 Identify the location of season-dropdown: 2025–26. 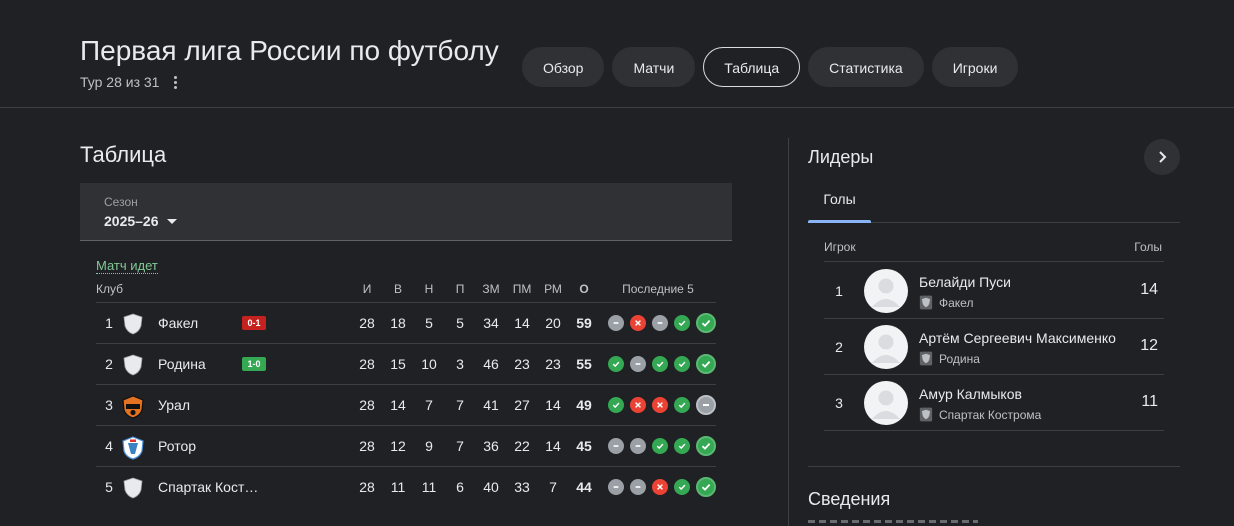
(140, 221).